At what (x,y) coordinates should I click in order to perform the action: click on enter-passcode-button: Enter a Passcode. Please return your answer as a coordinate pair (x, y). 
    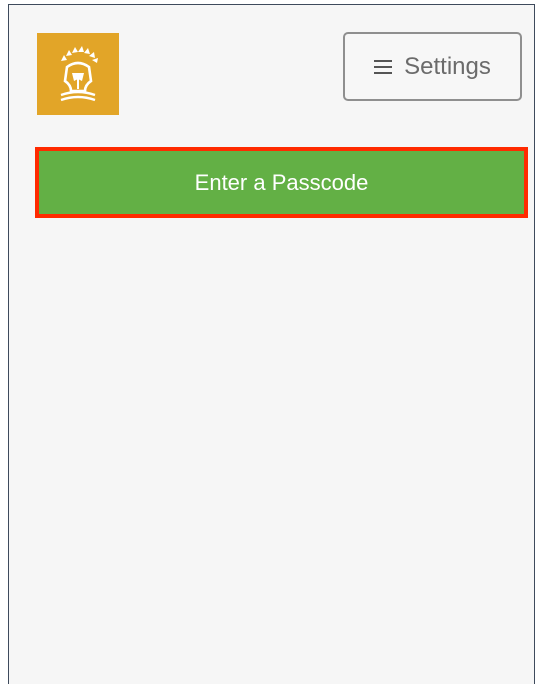
    Looking at the image, I should click on (281, 182).